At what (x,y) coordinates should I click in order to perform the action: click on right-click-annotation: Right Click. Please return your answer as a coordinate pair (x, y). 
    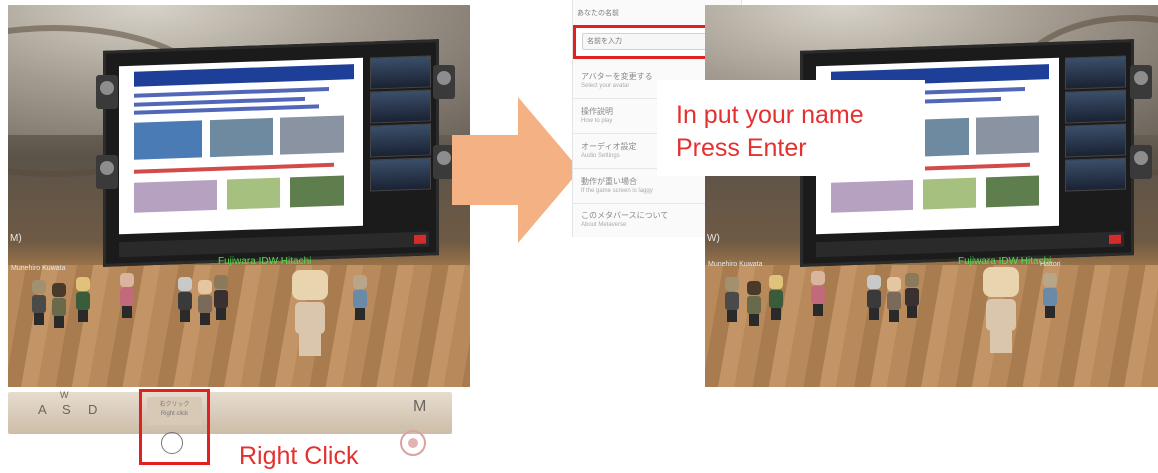
    Looking at the image, I should click on (299, 456).